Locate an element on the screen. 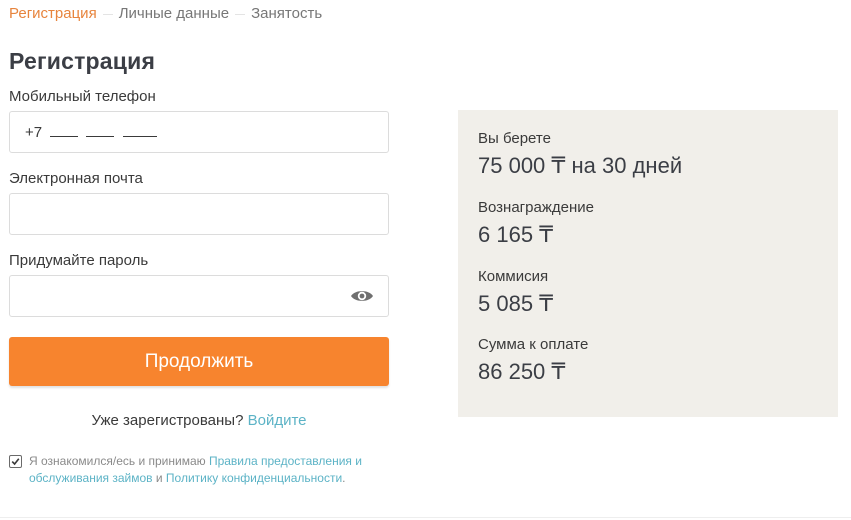 The image size is (851, 520). step-employment: Занятость is located at coordinates (286, 13).